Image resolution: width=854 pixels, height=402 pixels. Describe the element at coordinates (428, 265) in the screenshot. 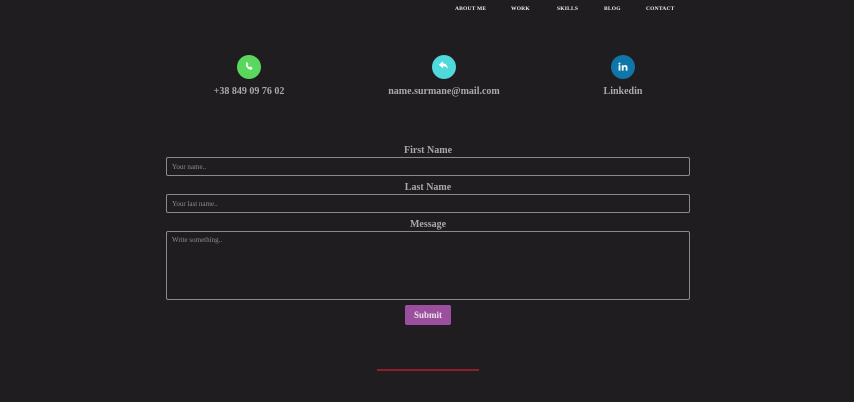

I see `message-textarea` at that location.